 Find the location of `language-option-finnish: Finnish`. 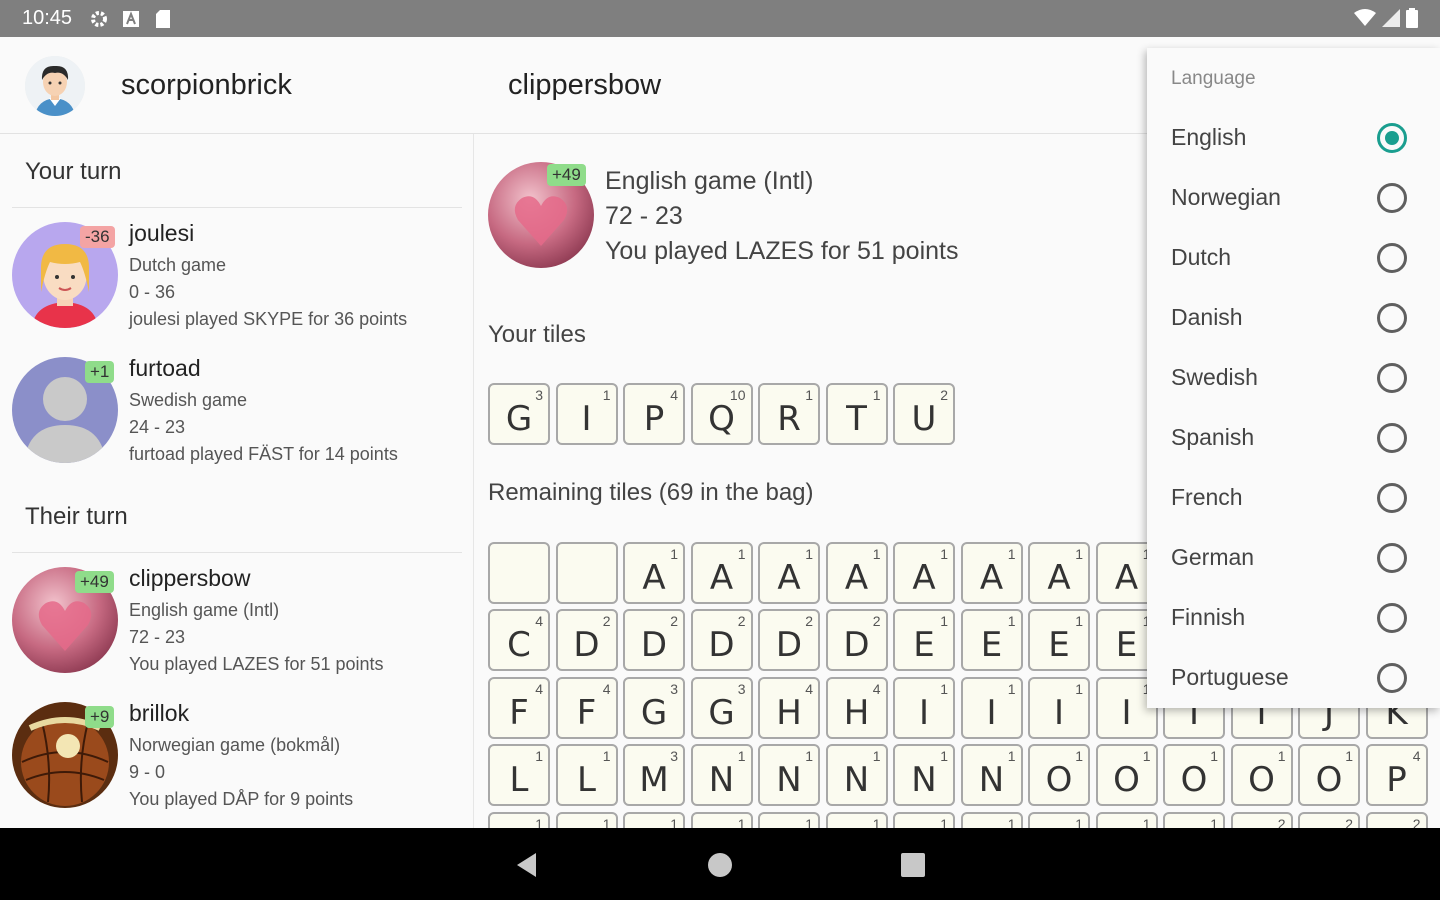

language-option-finnish: Finnish is located at coordinates (1293, 618).